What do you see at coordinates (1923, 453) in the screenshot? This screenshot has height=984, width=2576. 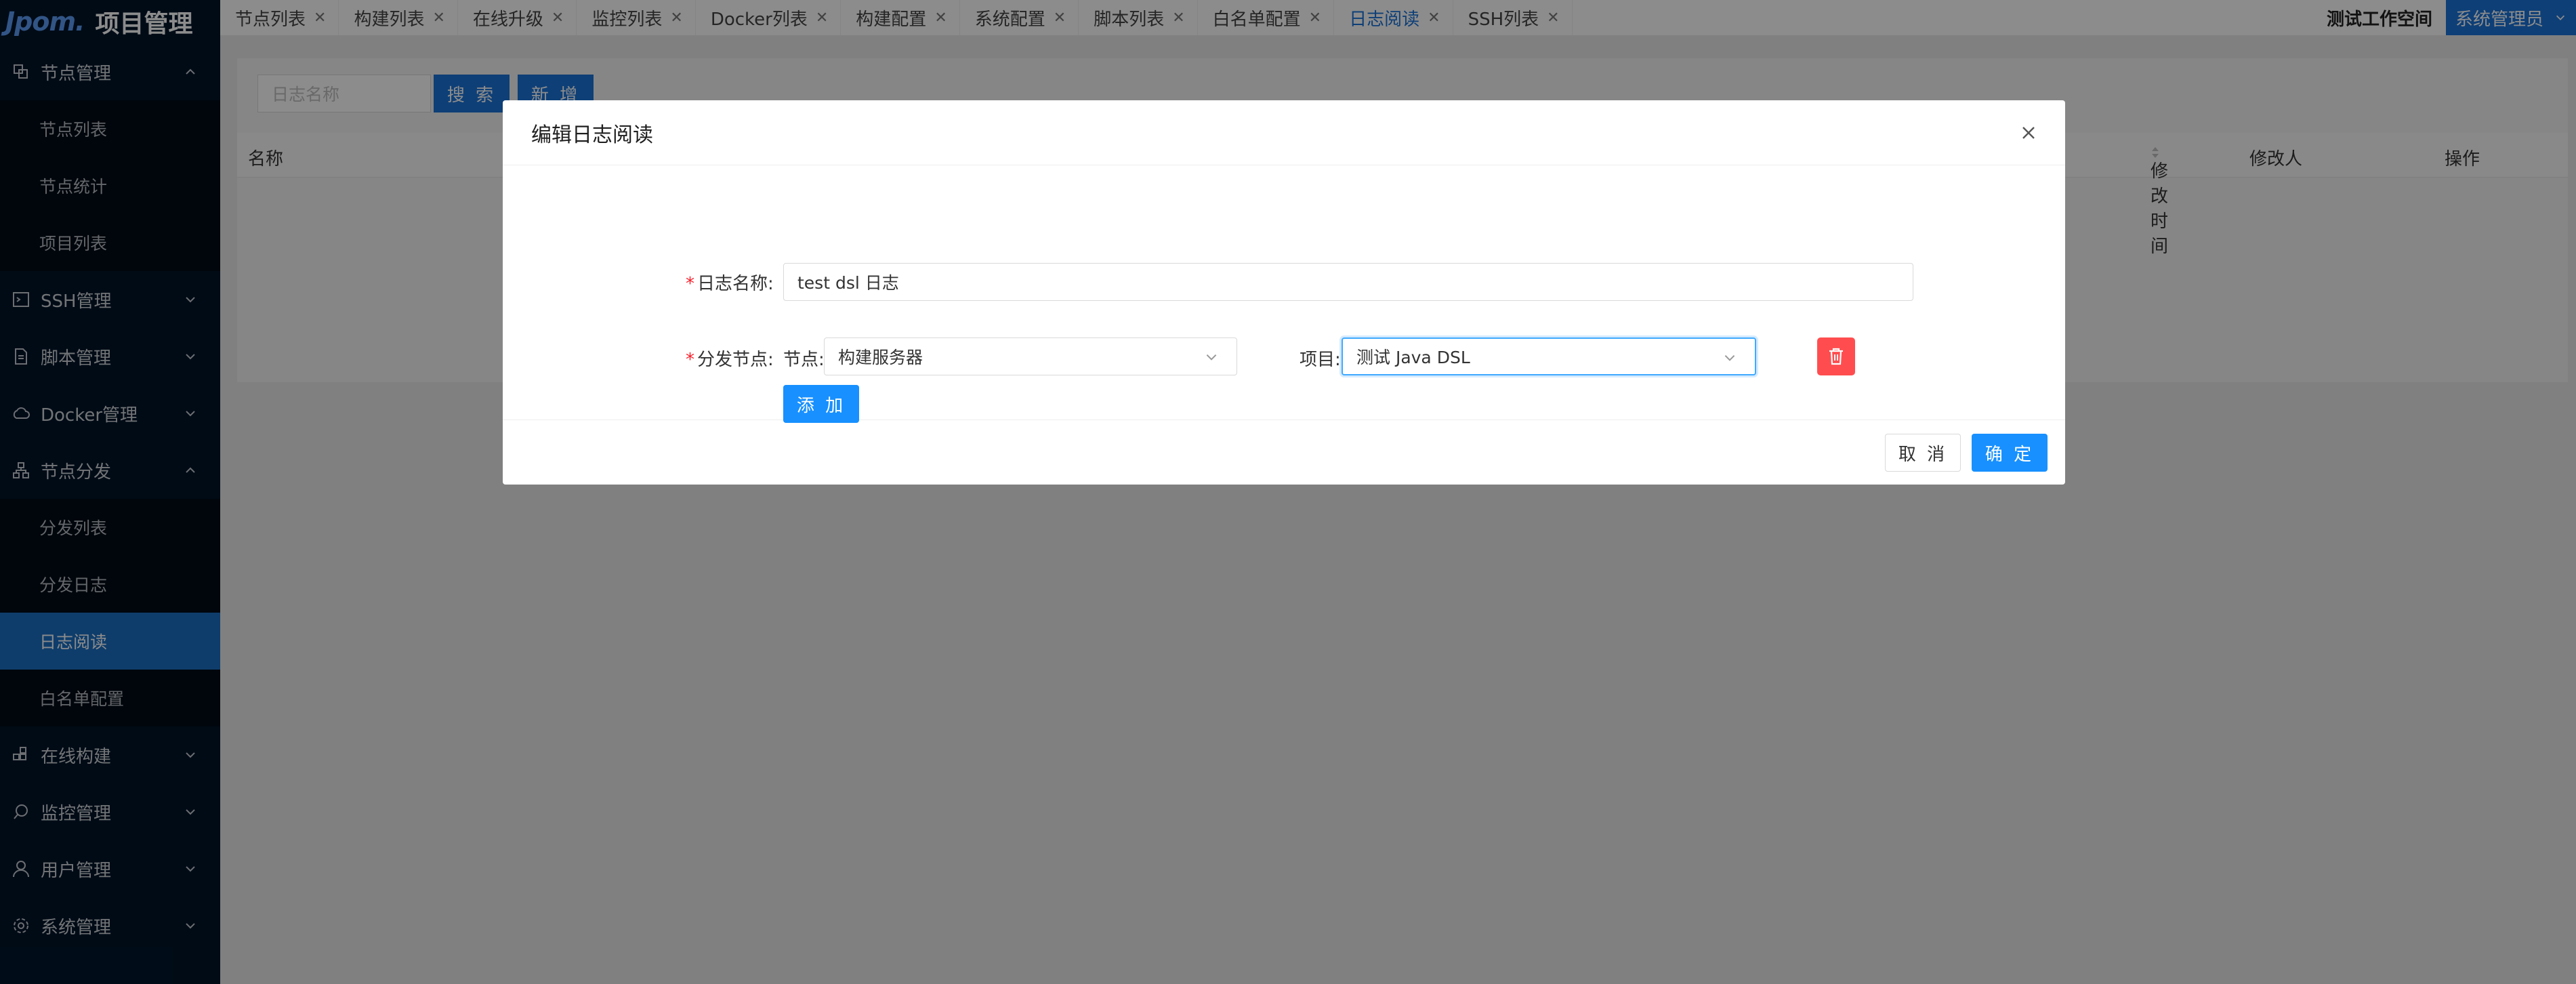 I see `cancel-button: 取 消` at bounding box center [1923, 453].